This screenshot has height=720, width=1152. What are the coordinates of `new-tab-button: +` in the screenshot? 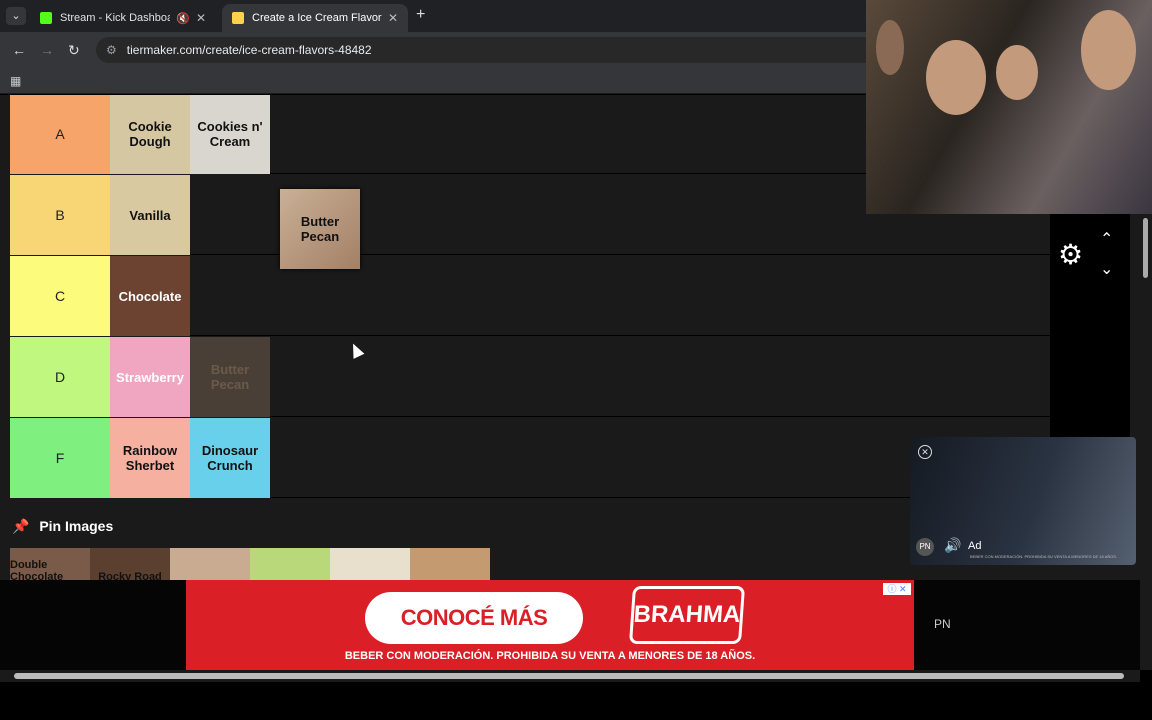 It's located at (420, 15).